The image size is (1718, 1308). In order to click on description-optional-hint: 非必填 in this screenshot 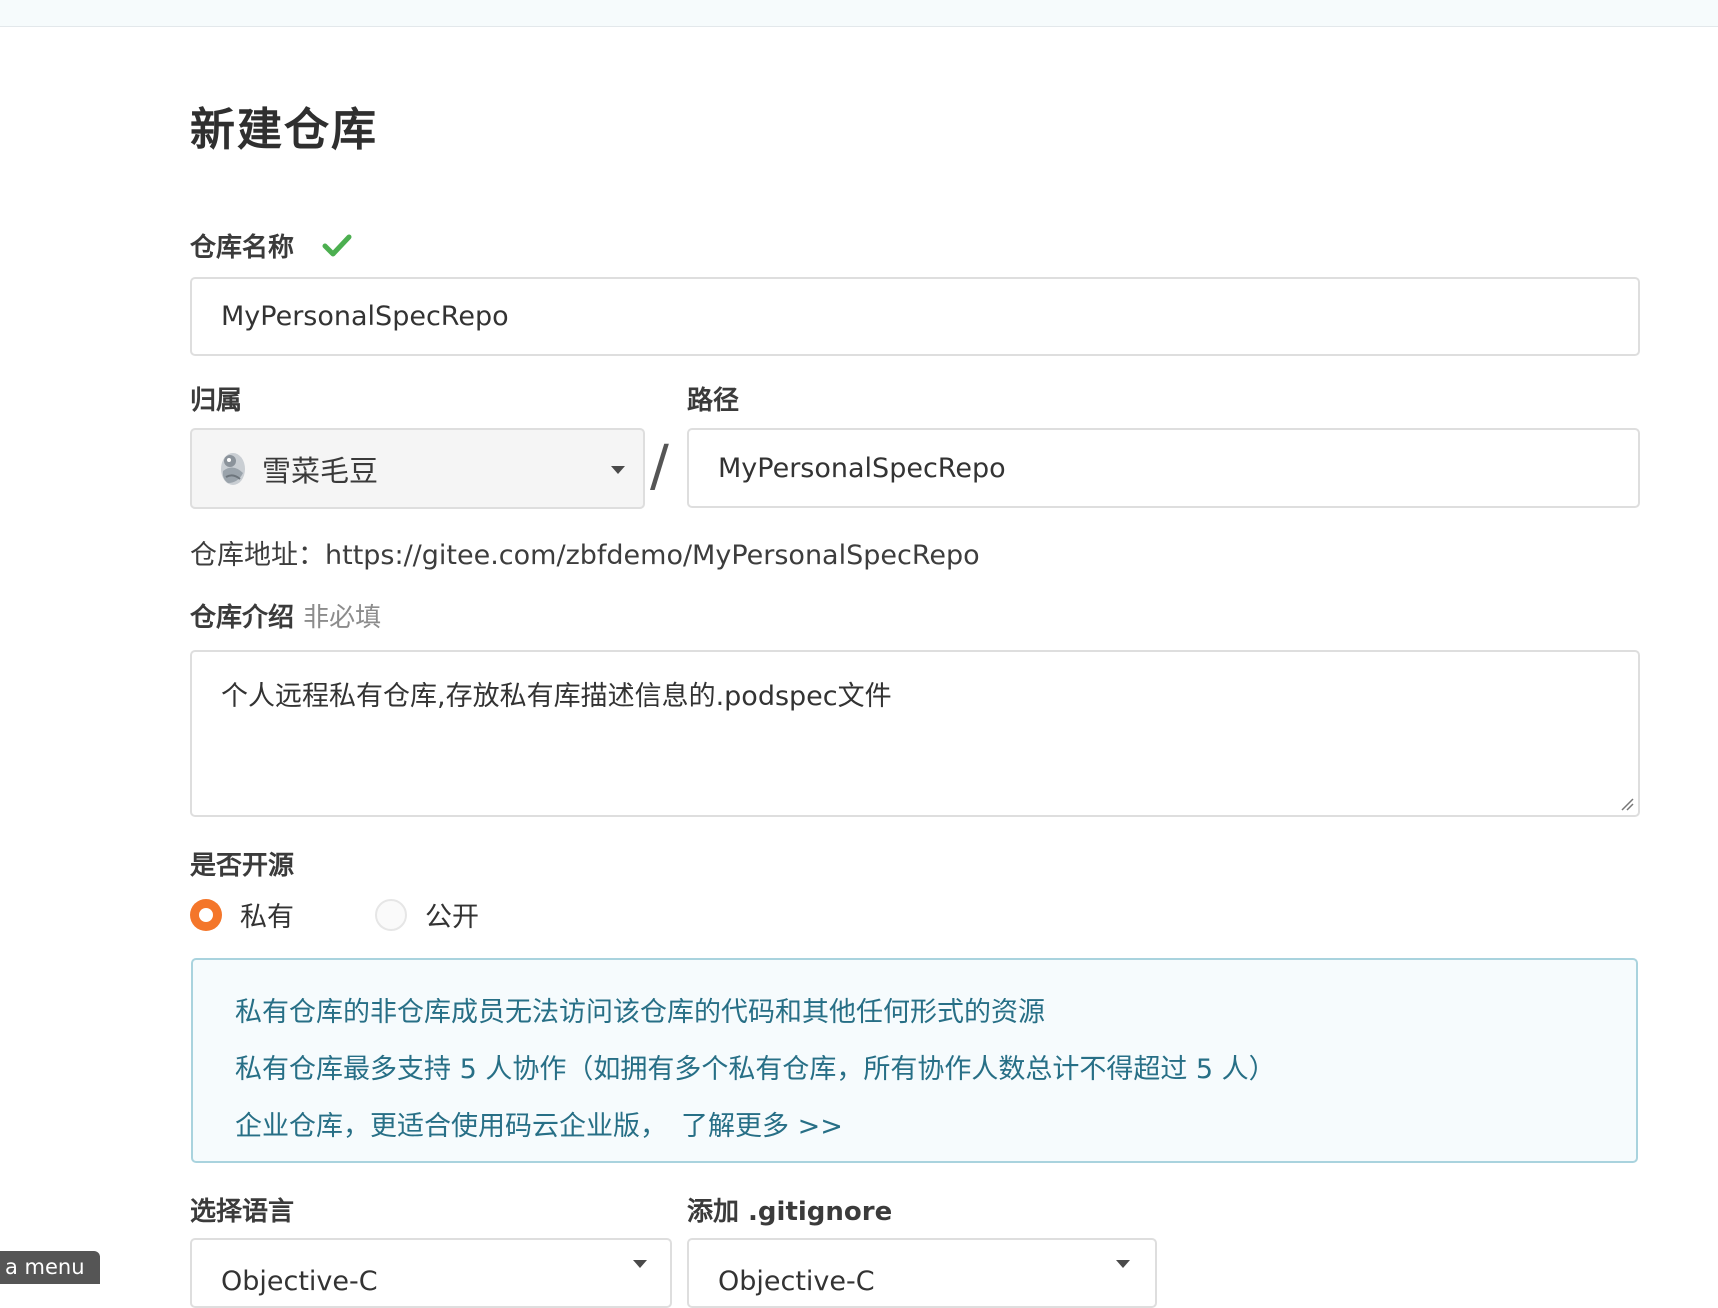, I will do `click(342, 618)`.